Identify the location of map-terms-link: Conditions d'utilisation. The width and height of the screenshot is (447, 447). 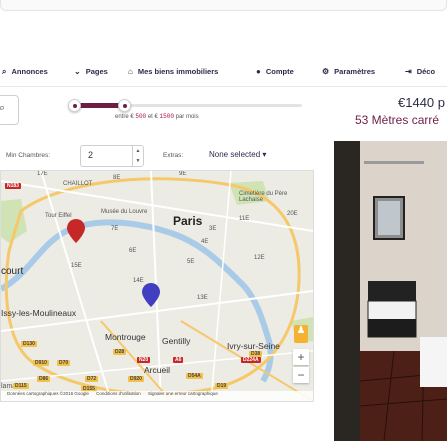
(118, 393).